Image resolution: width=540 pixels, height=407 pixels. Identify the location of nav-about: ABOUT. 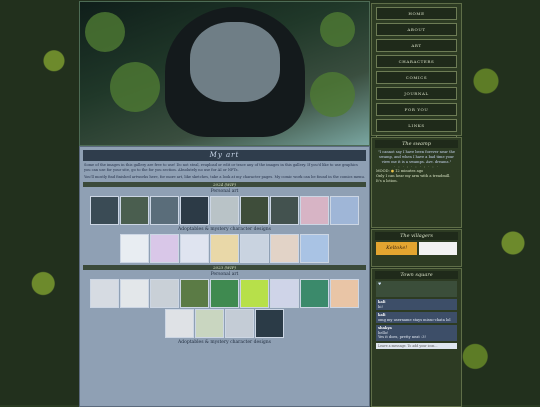
(416, 29).